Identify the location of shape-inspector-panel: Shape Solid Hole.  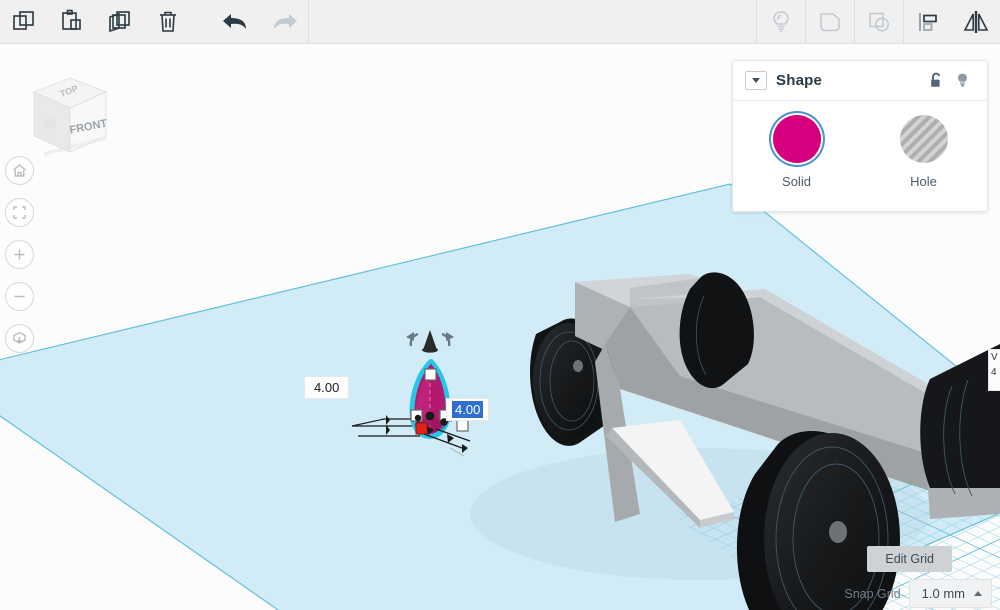
(860, 136).